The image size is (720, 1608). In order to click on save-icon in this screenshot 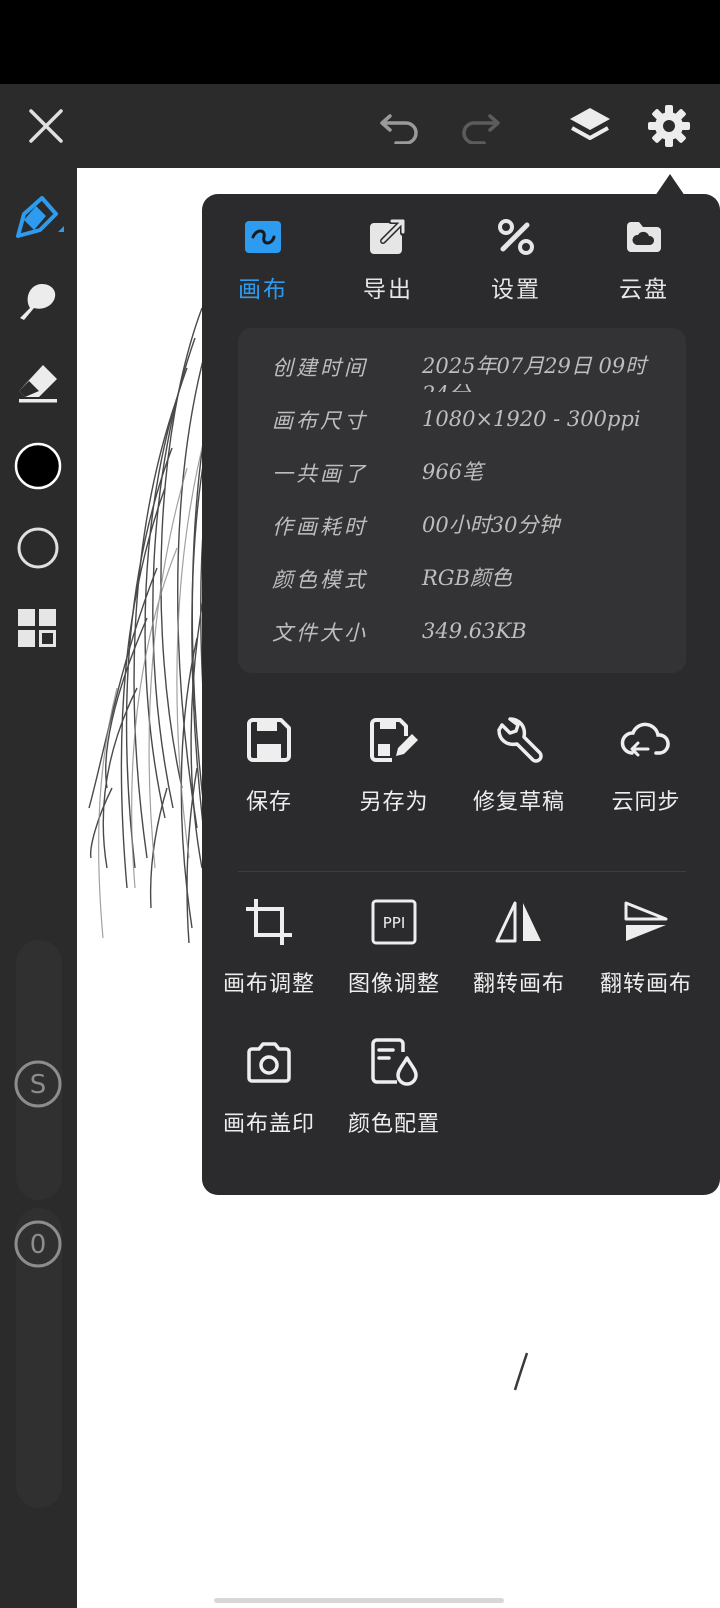, I will do `click(269, 740)`.